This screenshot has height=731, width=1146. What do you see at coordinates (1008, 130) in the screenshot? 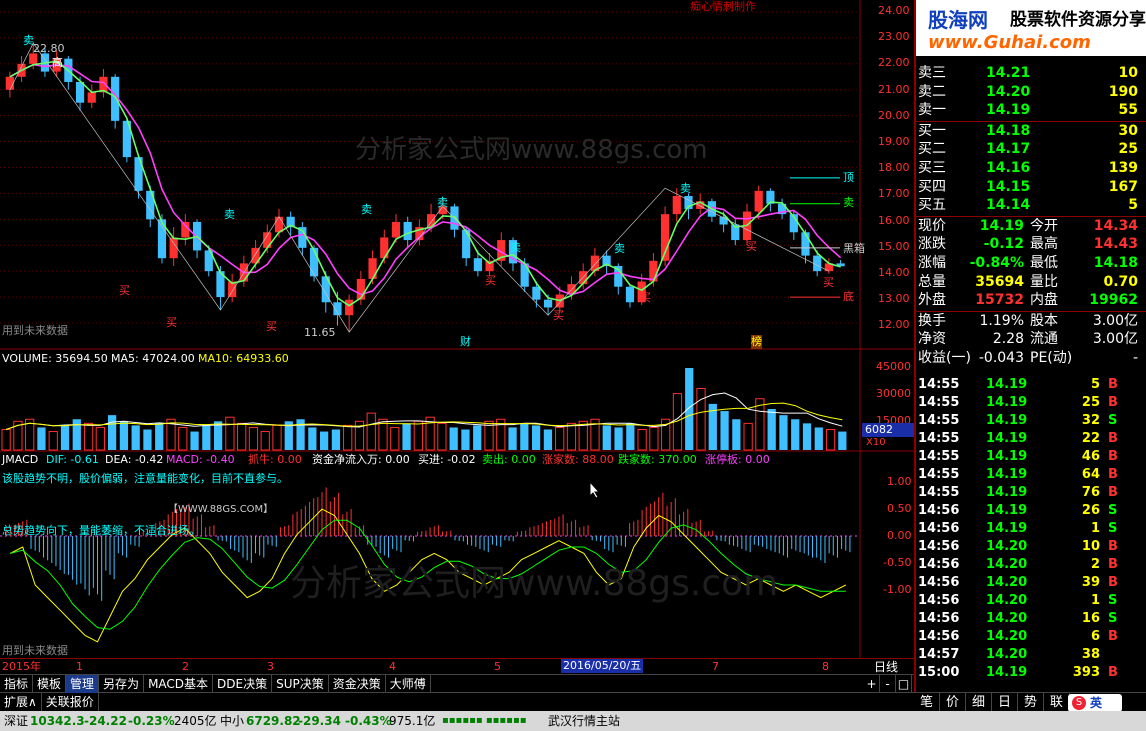
I see `bid-price: 14.18` at bounding box center [1008, 130].